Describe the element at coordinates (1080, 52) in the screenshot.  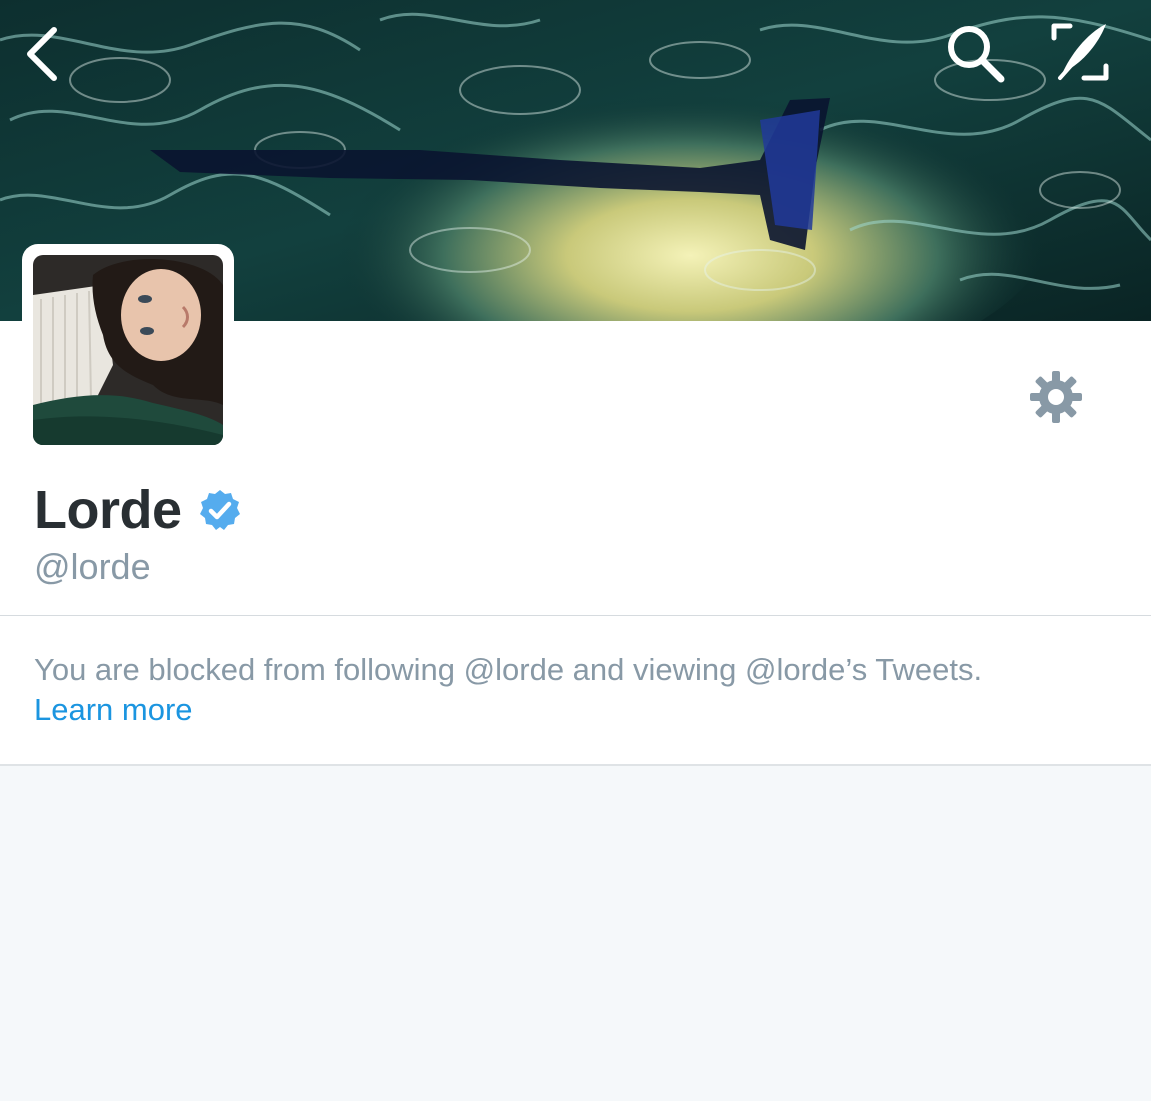
I see `compose-tweet-icon` at that location.